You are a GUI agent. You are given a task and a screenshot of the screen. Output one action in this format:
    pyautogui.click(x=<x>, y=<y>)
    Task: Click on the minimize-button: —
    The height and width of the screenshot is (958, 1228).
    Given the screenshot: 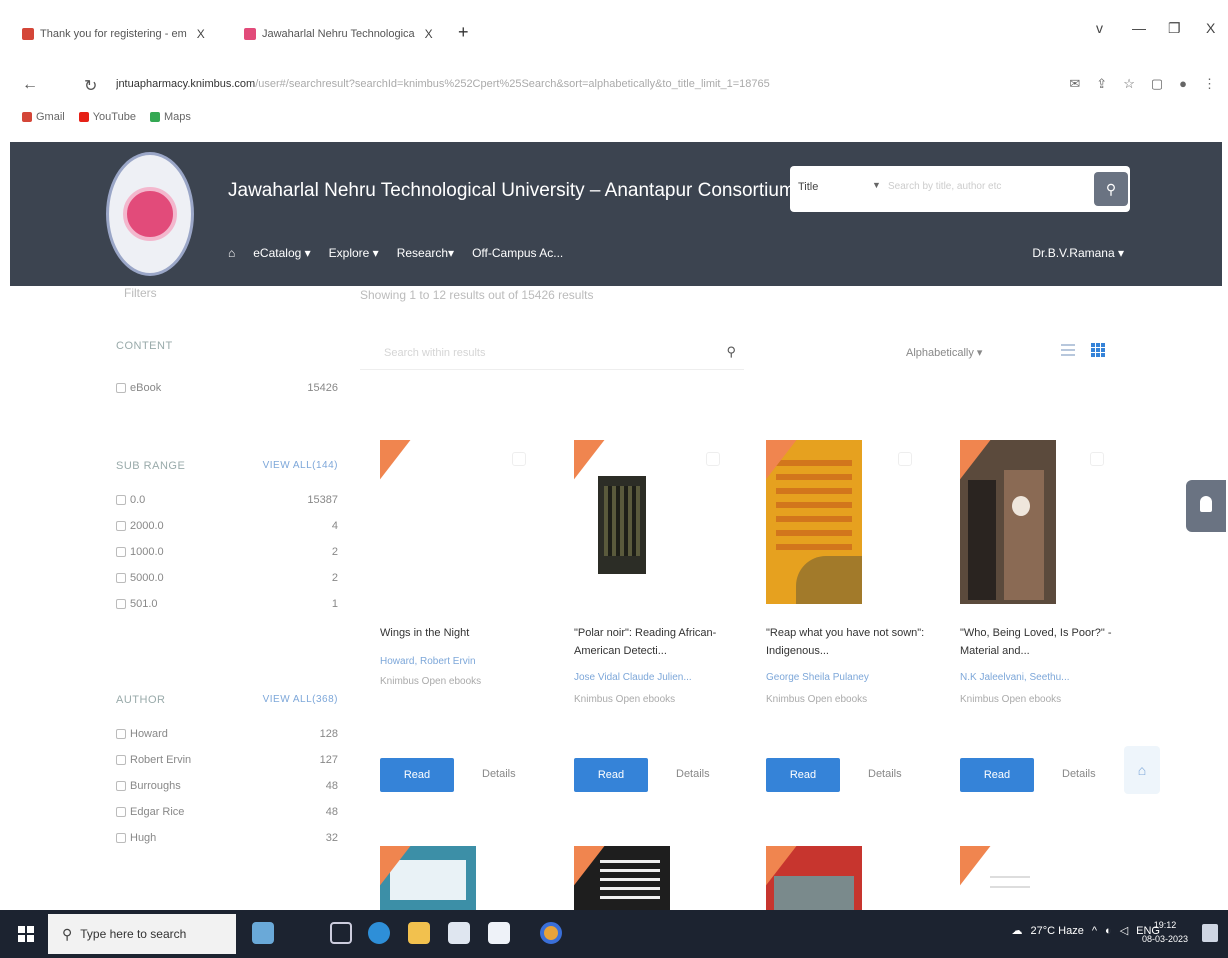 What is the action you would take?
    pyautogui.click(x=1139, y=28)
    